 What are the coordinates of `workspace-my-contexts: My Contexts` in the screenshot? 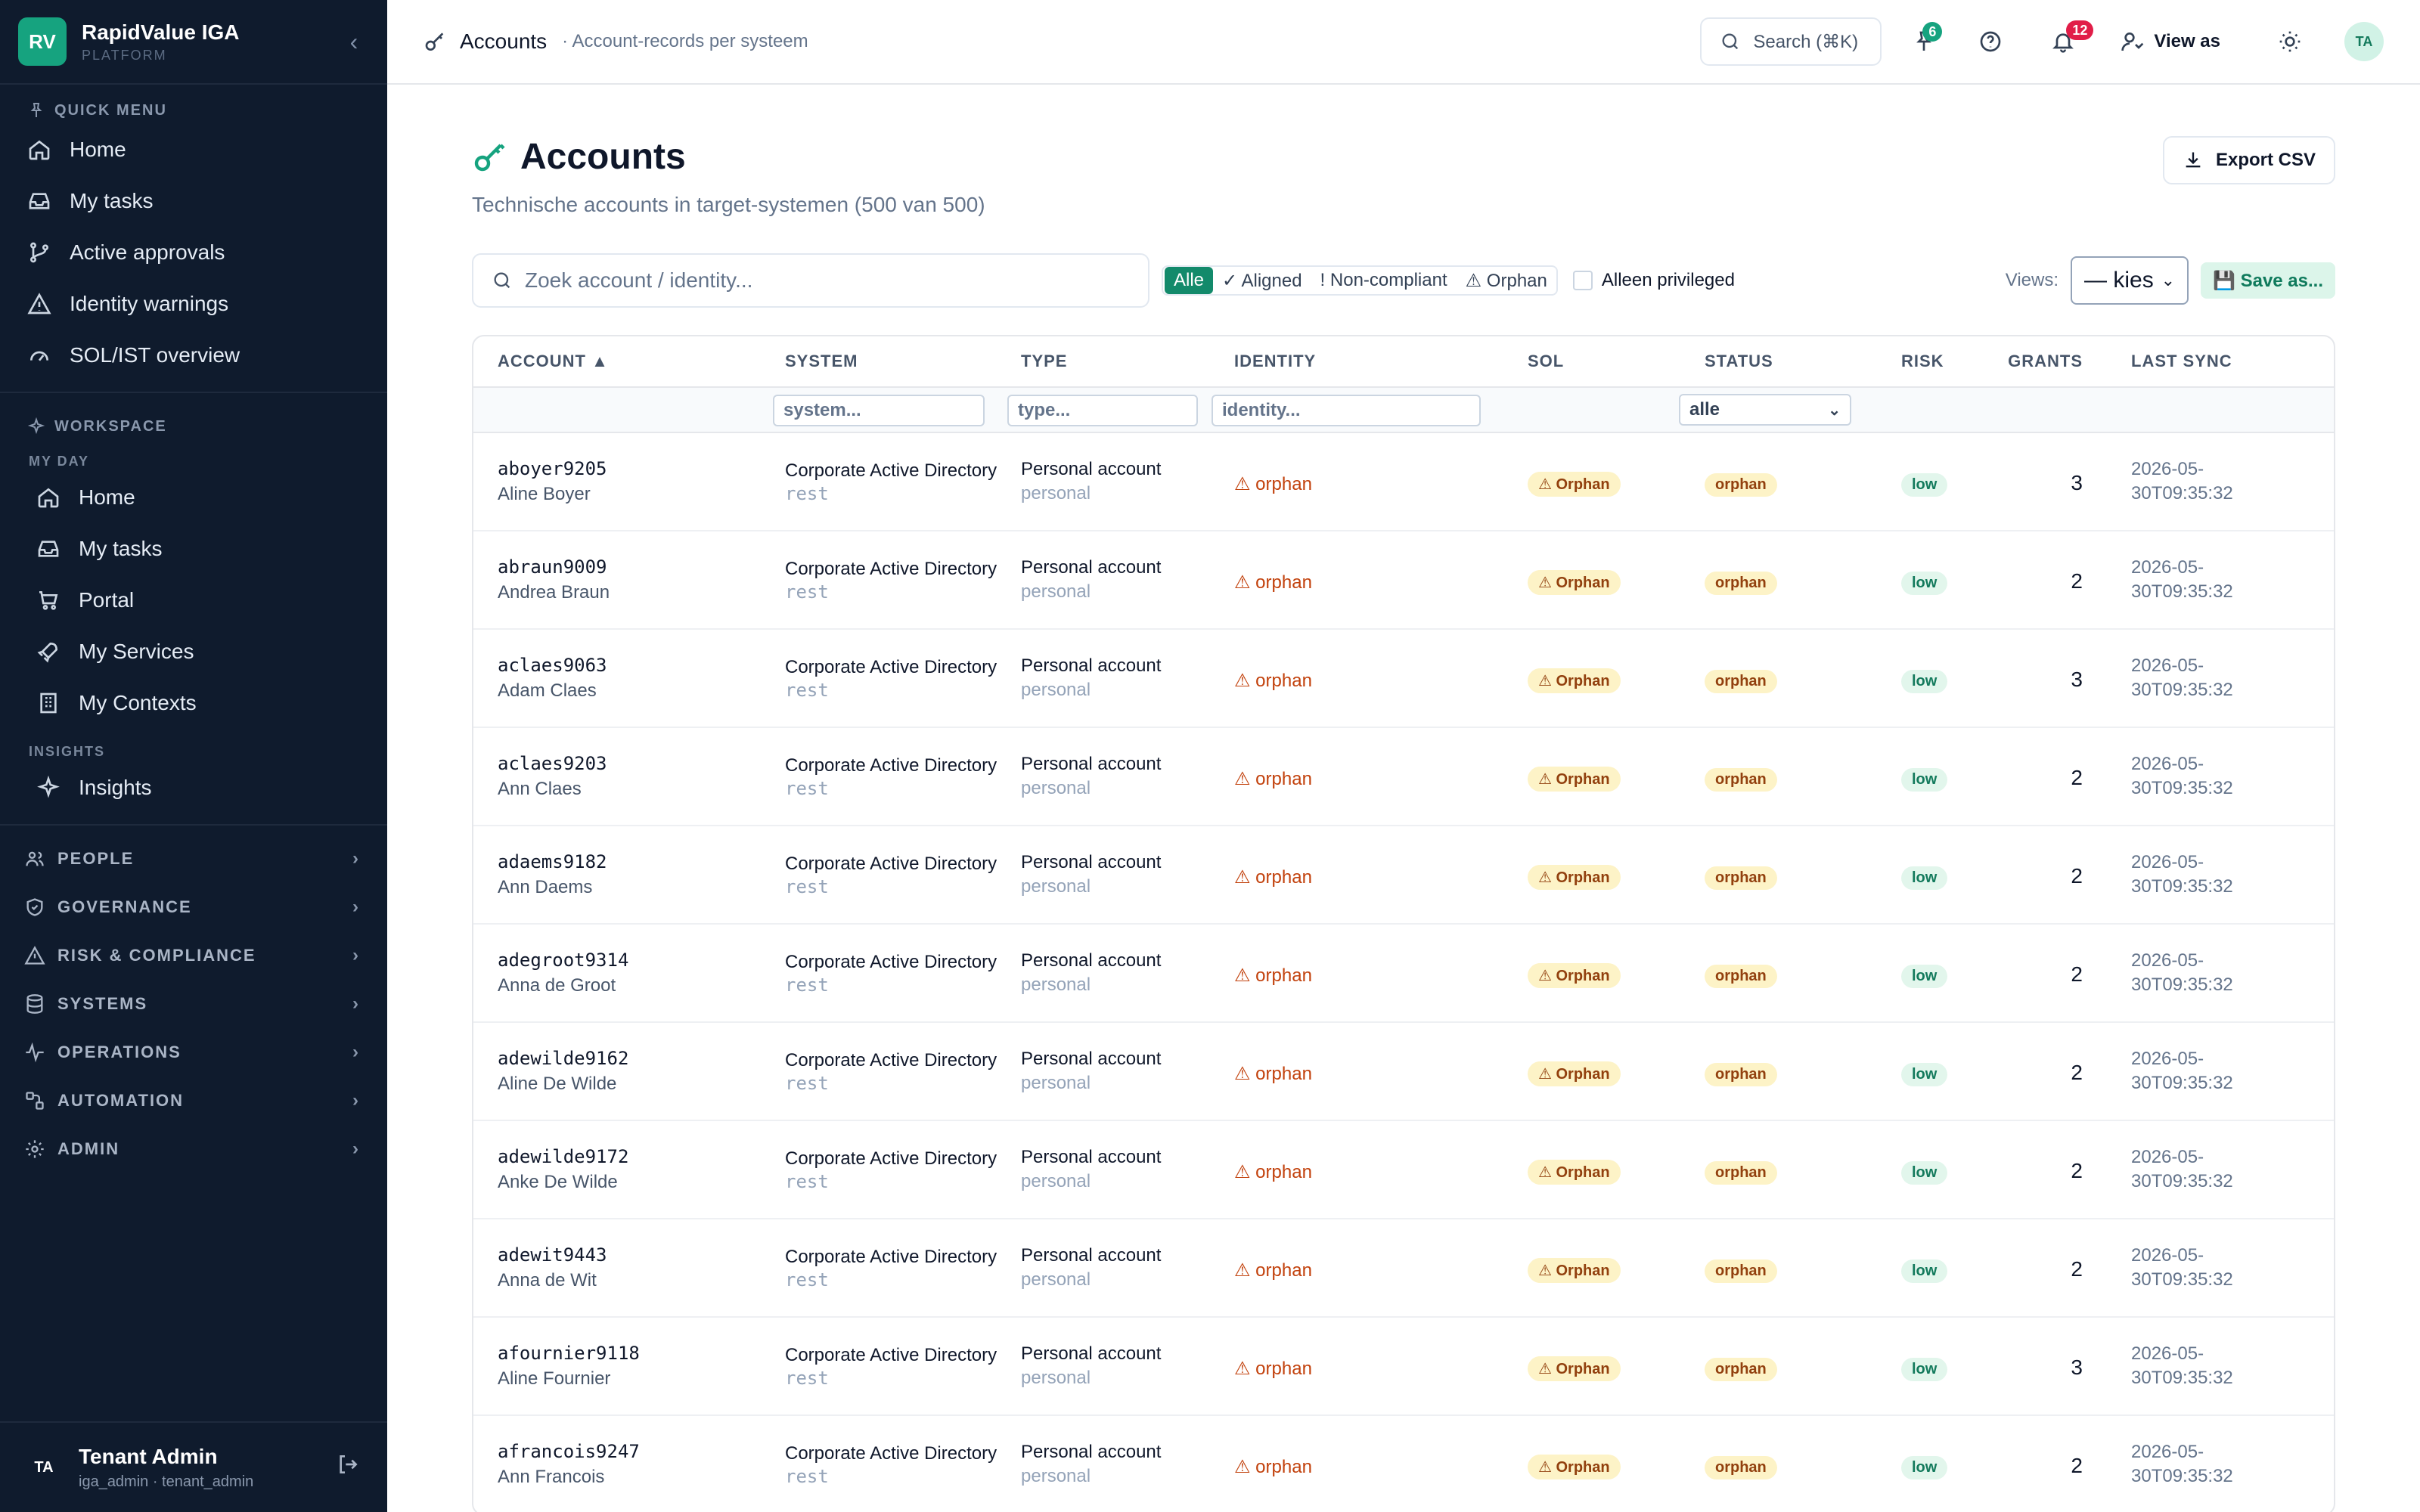 It's located at (193, 703).